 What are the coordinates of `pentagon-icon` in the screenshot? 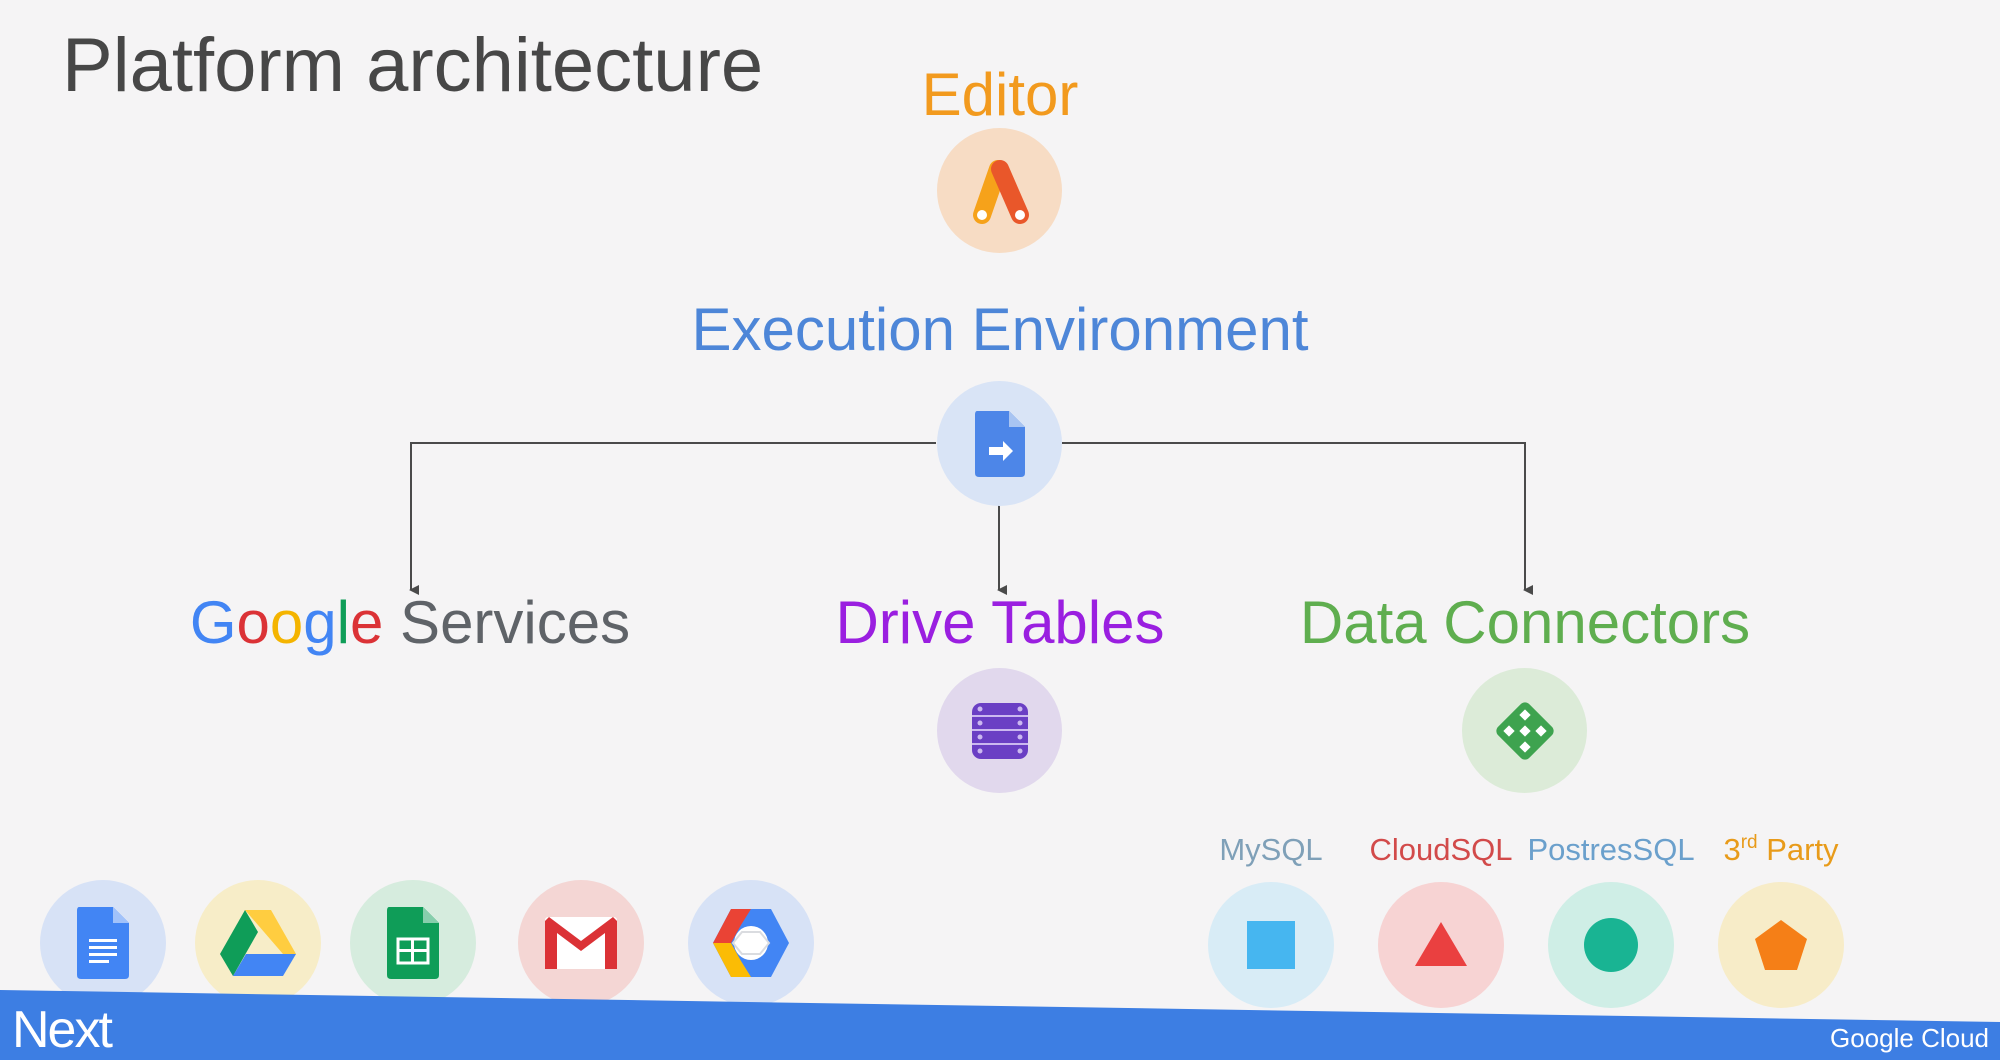 It's located at (1781, 945).